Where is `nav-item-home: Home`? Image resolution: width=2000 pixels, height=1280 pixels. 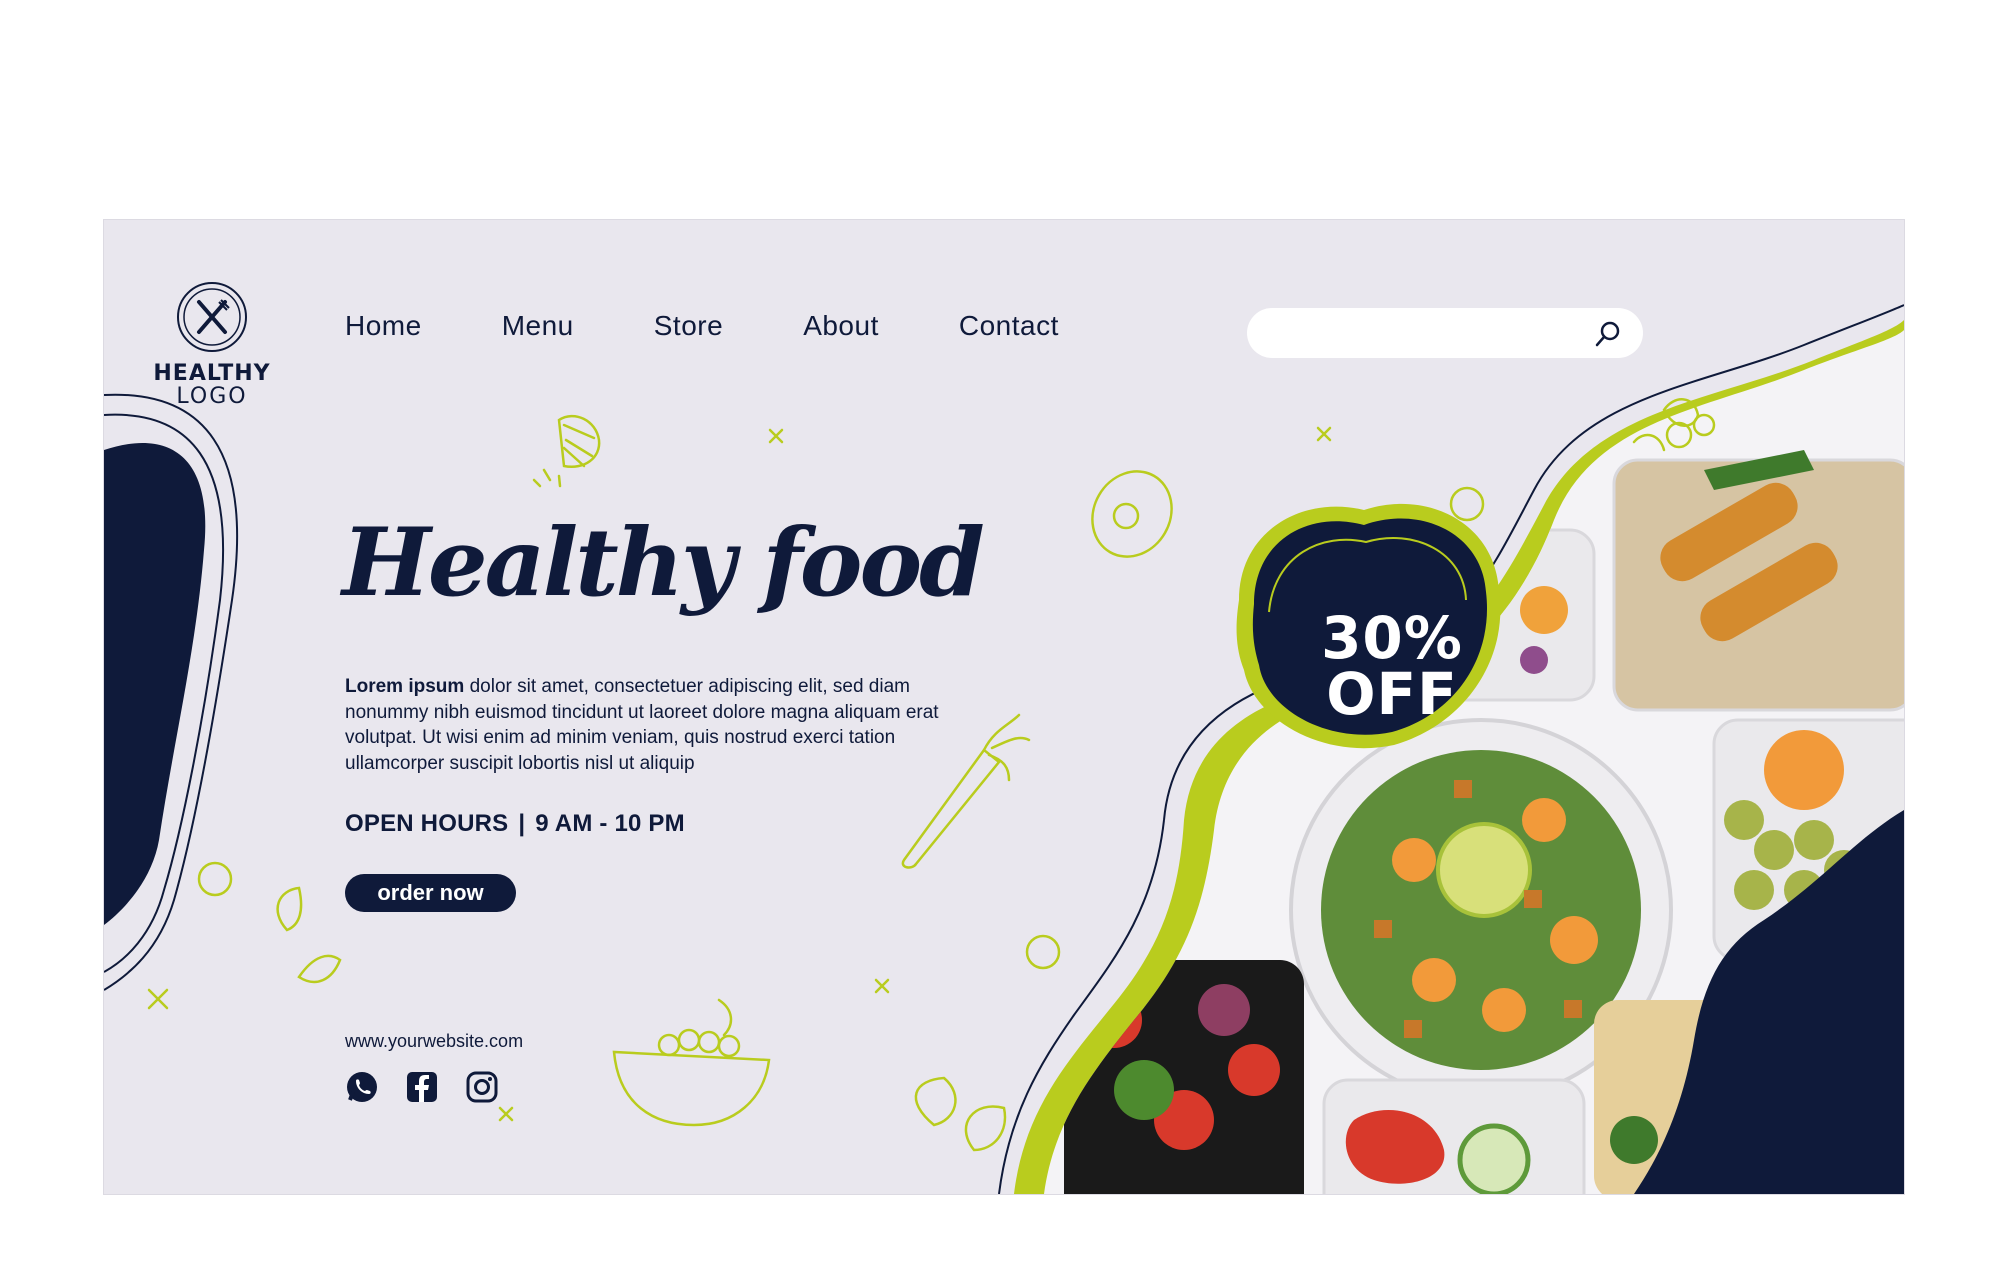
nav-item-home: Home is located at coordinates (383, 326).